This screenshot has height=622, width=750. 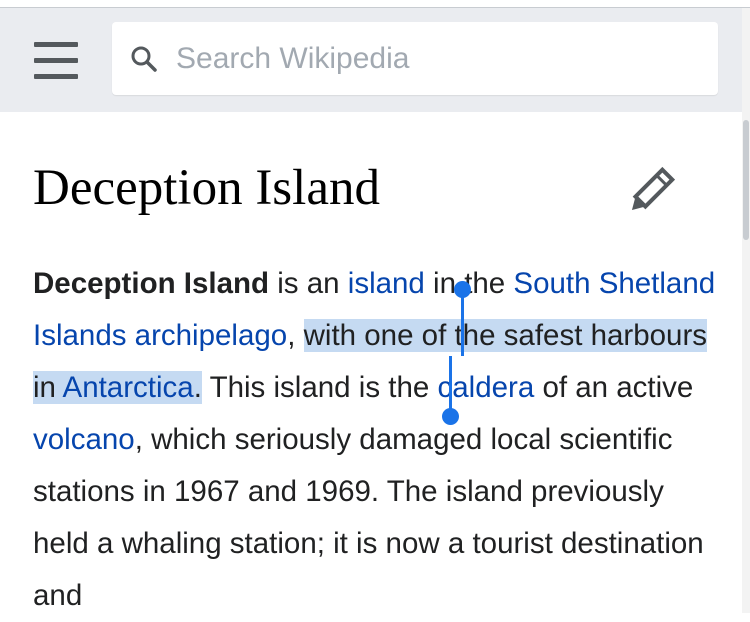 I want to click on text: This island is the, so click(x=319, y=387).